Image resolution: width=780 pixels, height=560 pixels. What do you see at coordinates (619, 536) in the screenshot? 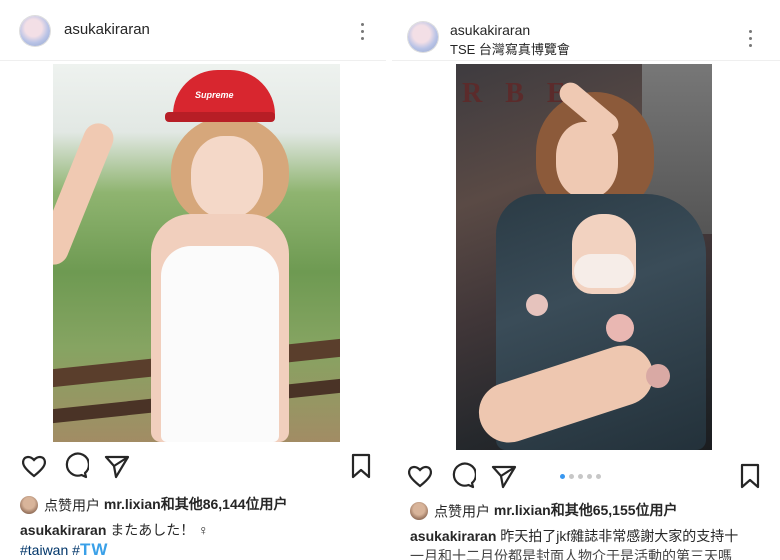
I see `caption-text: 昨天拍了jkf雜誌非常感謝大家的支持十` at bounding box center [619, 536].